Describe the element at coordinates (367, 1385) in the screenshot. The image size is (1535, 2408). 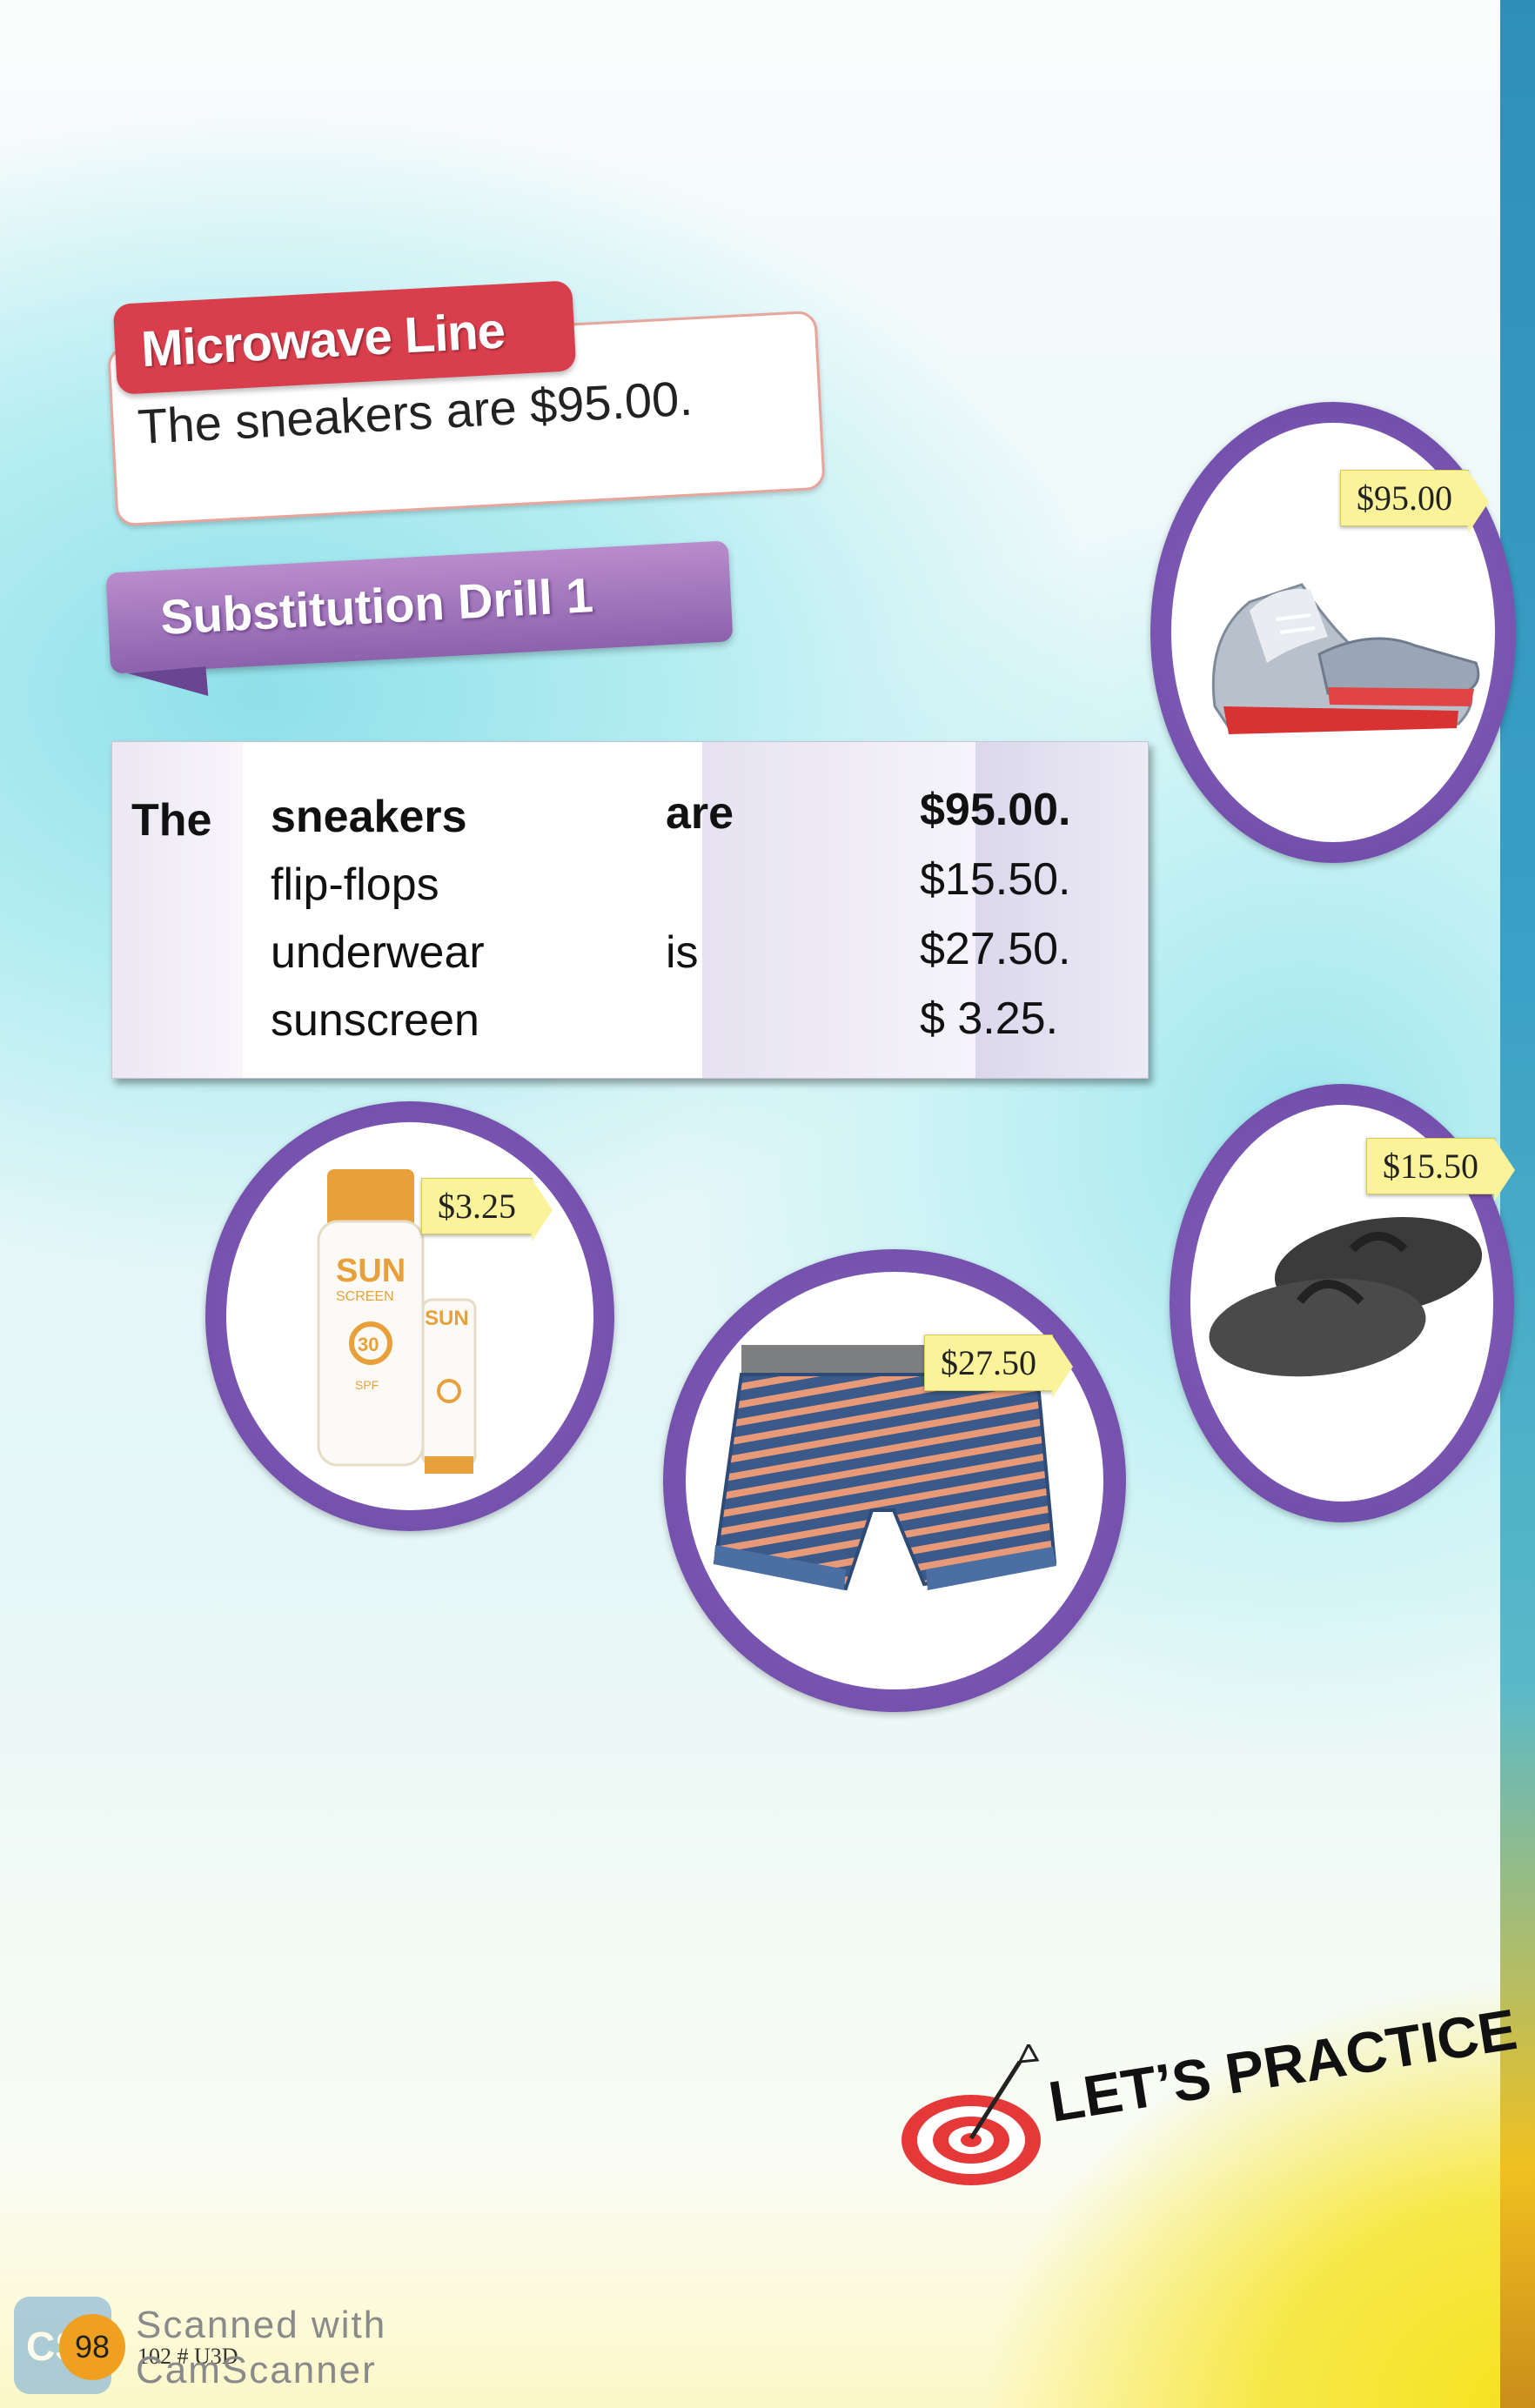
I see `sunscreen-label-spf: SPF` at that location.